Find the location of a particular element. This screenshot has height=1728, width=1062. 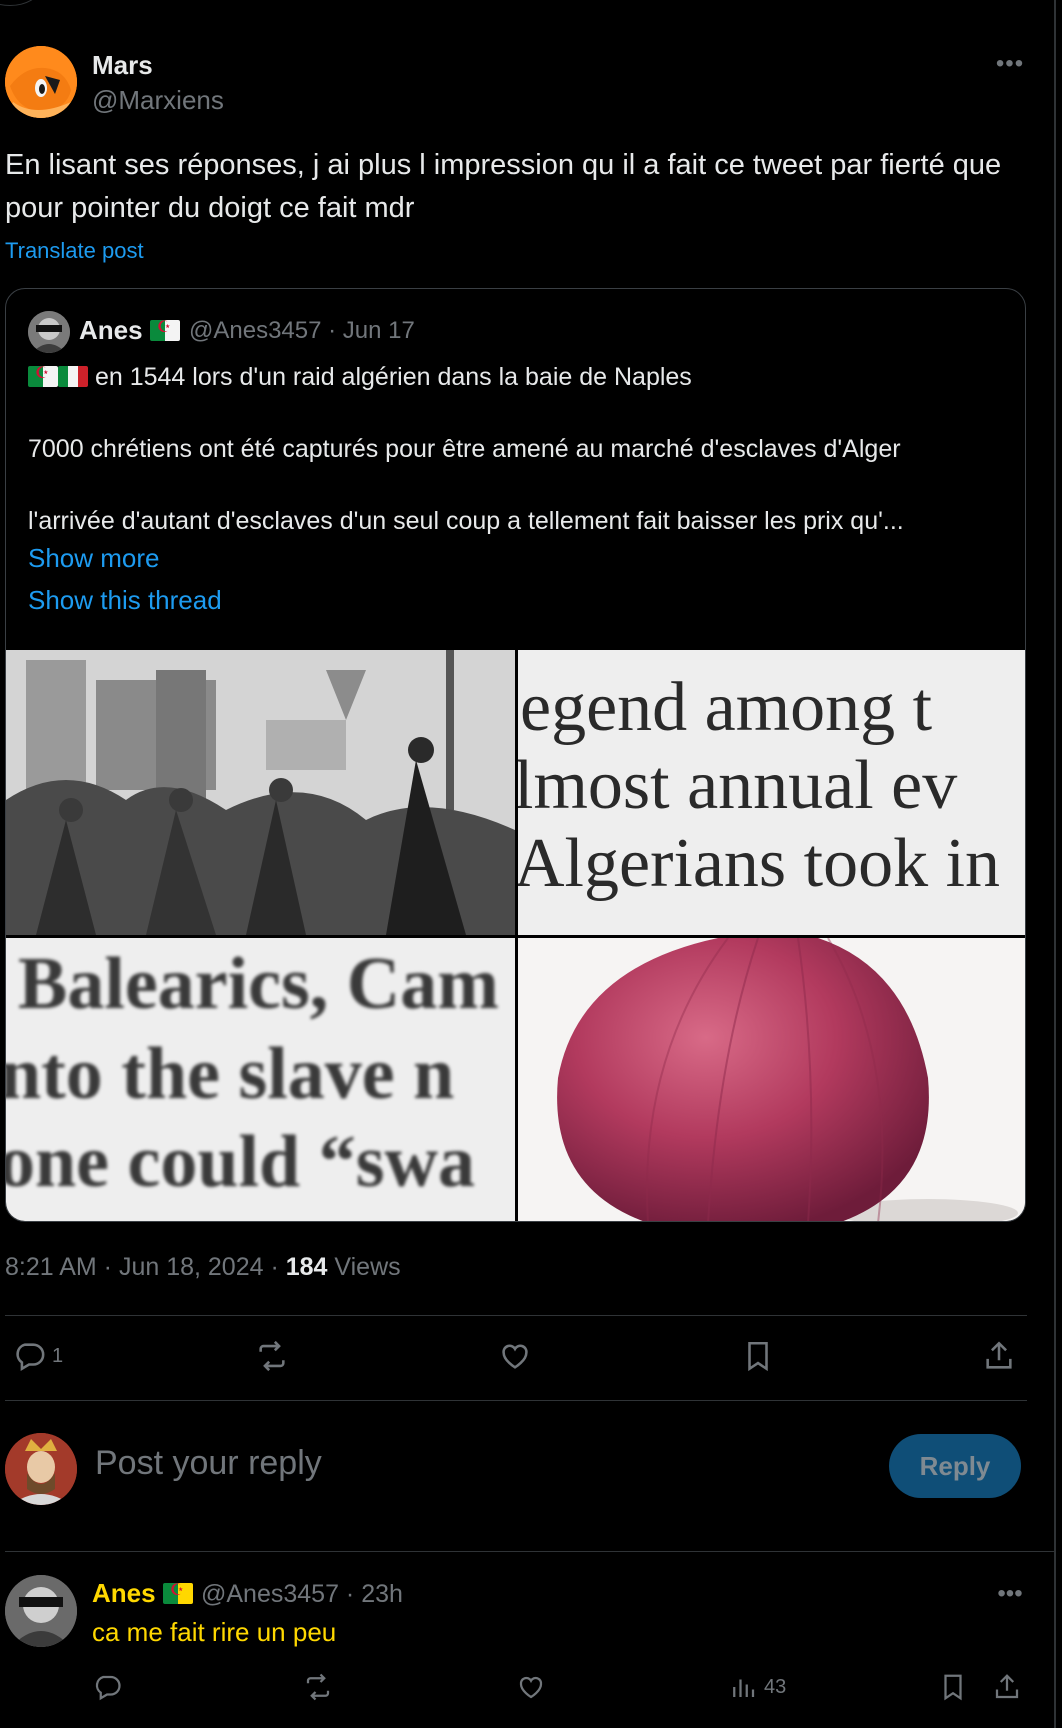

reply-count: 1 is located at coordinates (58, 1355).